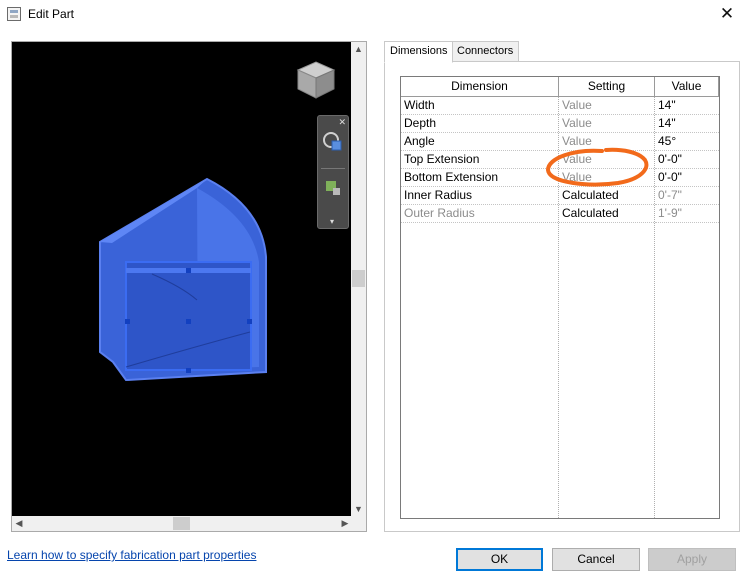 Image resolution: width=743 pixels, height=574 pixels. Describe the element at coordinates (479, 160) in the screenshot. I see `cell-dimension: Top Extension` at that location.